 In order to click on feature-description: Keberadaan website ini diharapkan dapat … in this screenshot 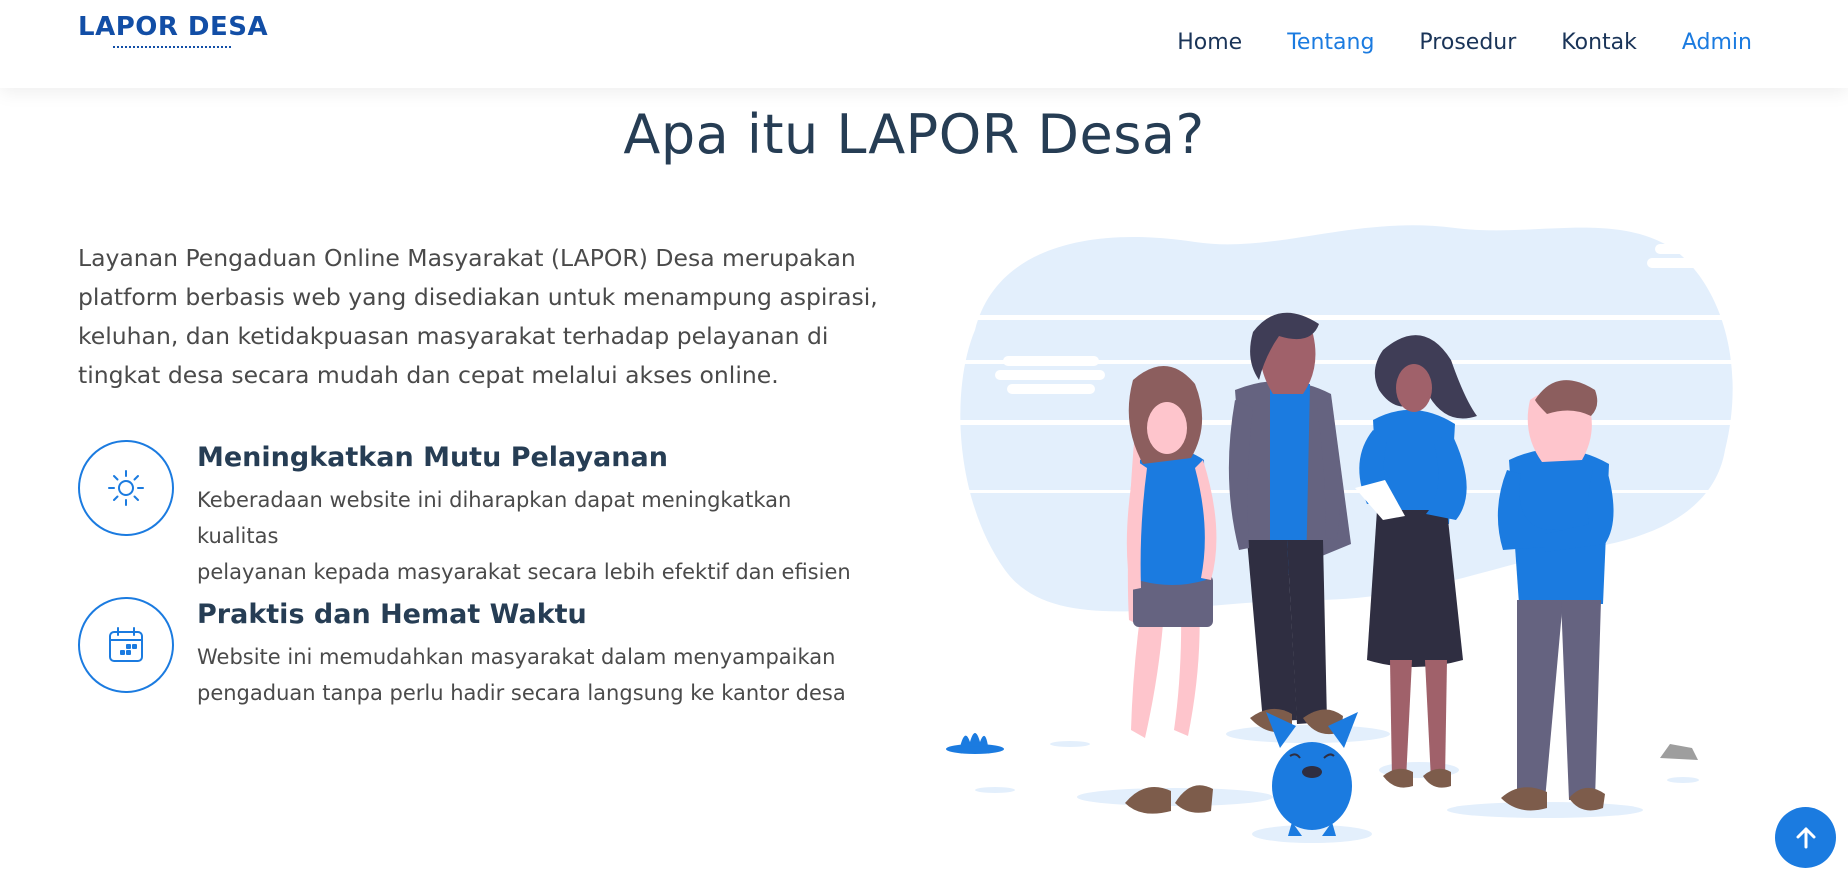, I will do `click(537, 536)`.